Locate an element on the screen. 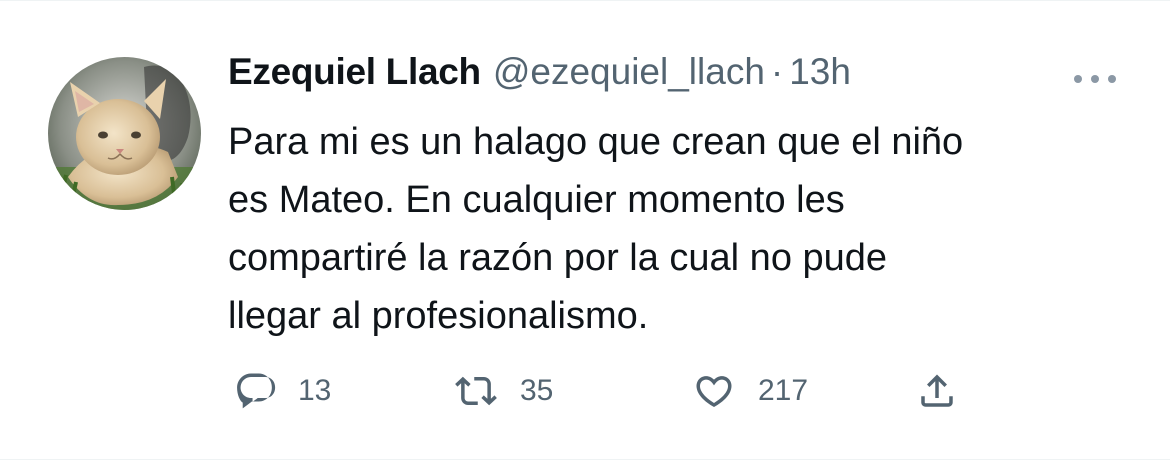 The height and width of the screenshot is (460, 1170). avatar is located at coordinates (124, 133).